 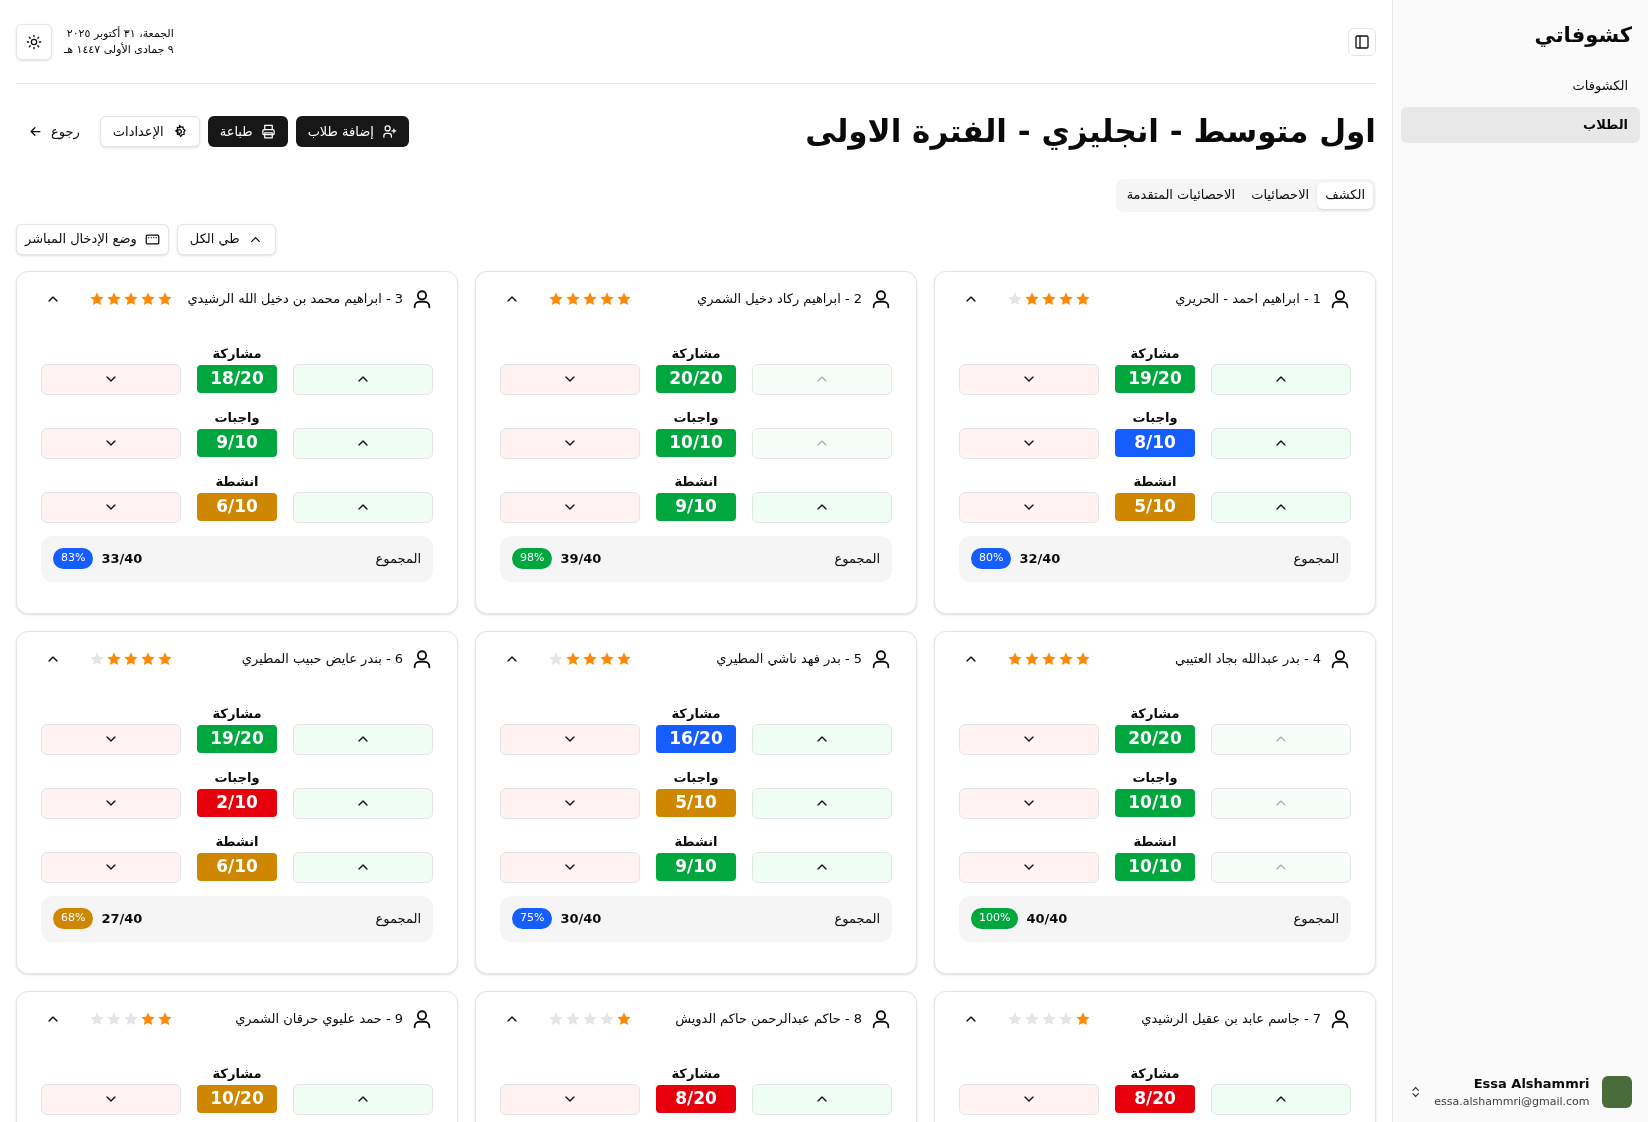 I want to click on user-name: Essa Alshammri, so click(x=1531, y=1084).